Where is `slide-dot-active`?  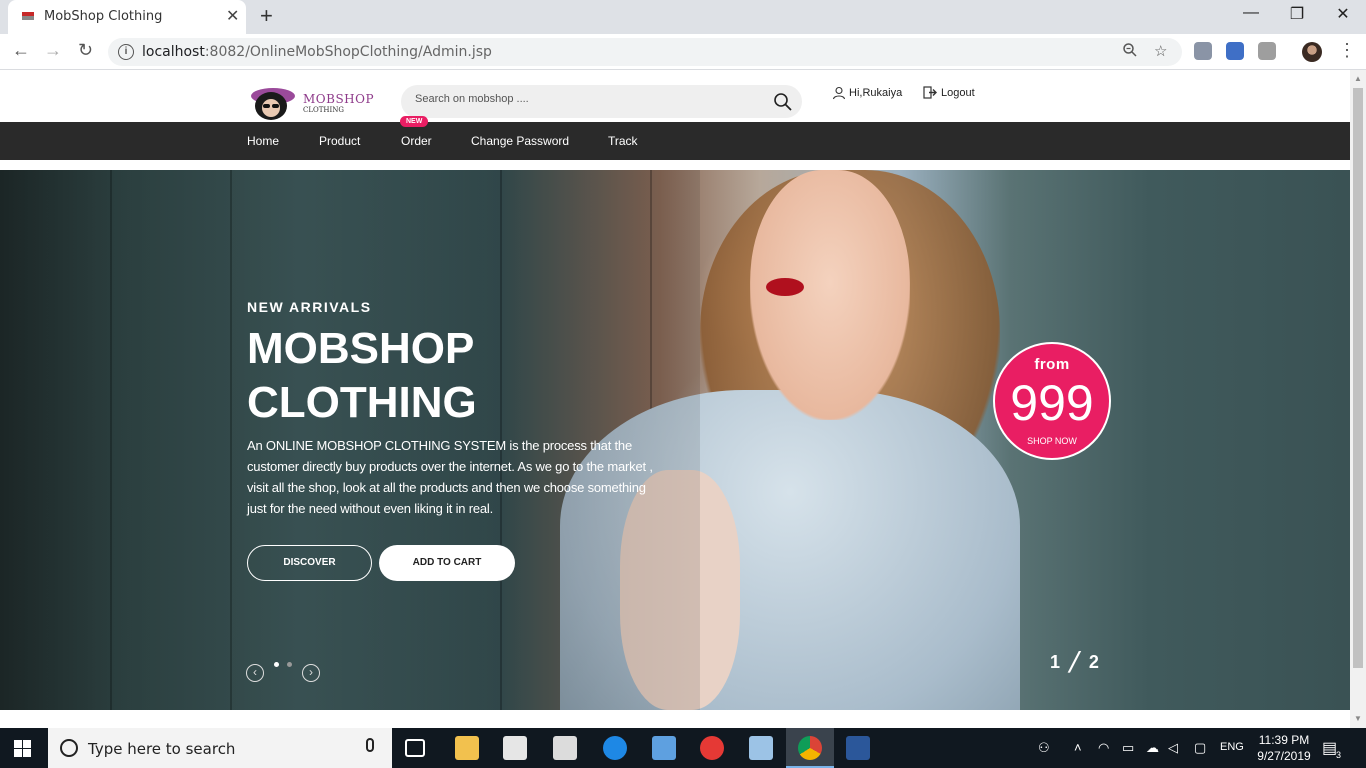 slide-dot-active is located at coordinates (276, 664).